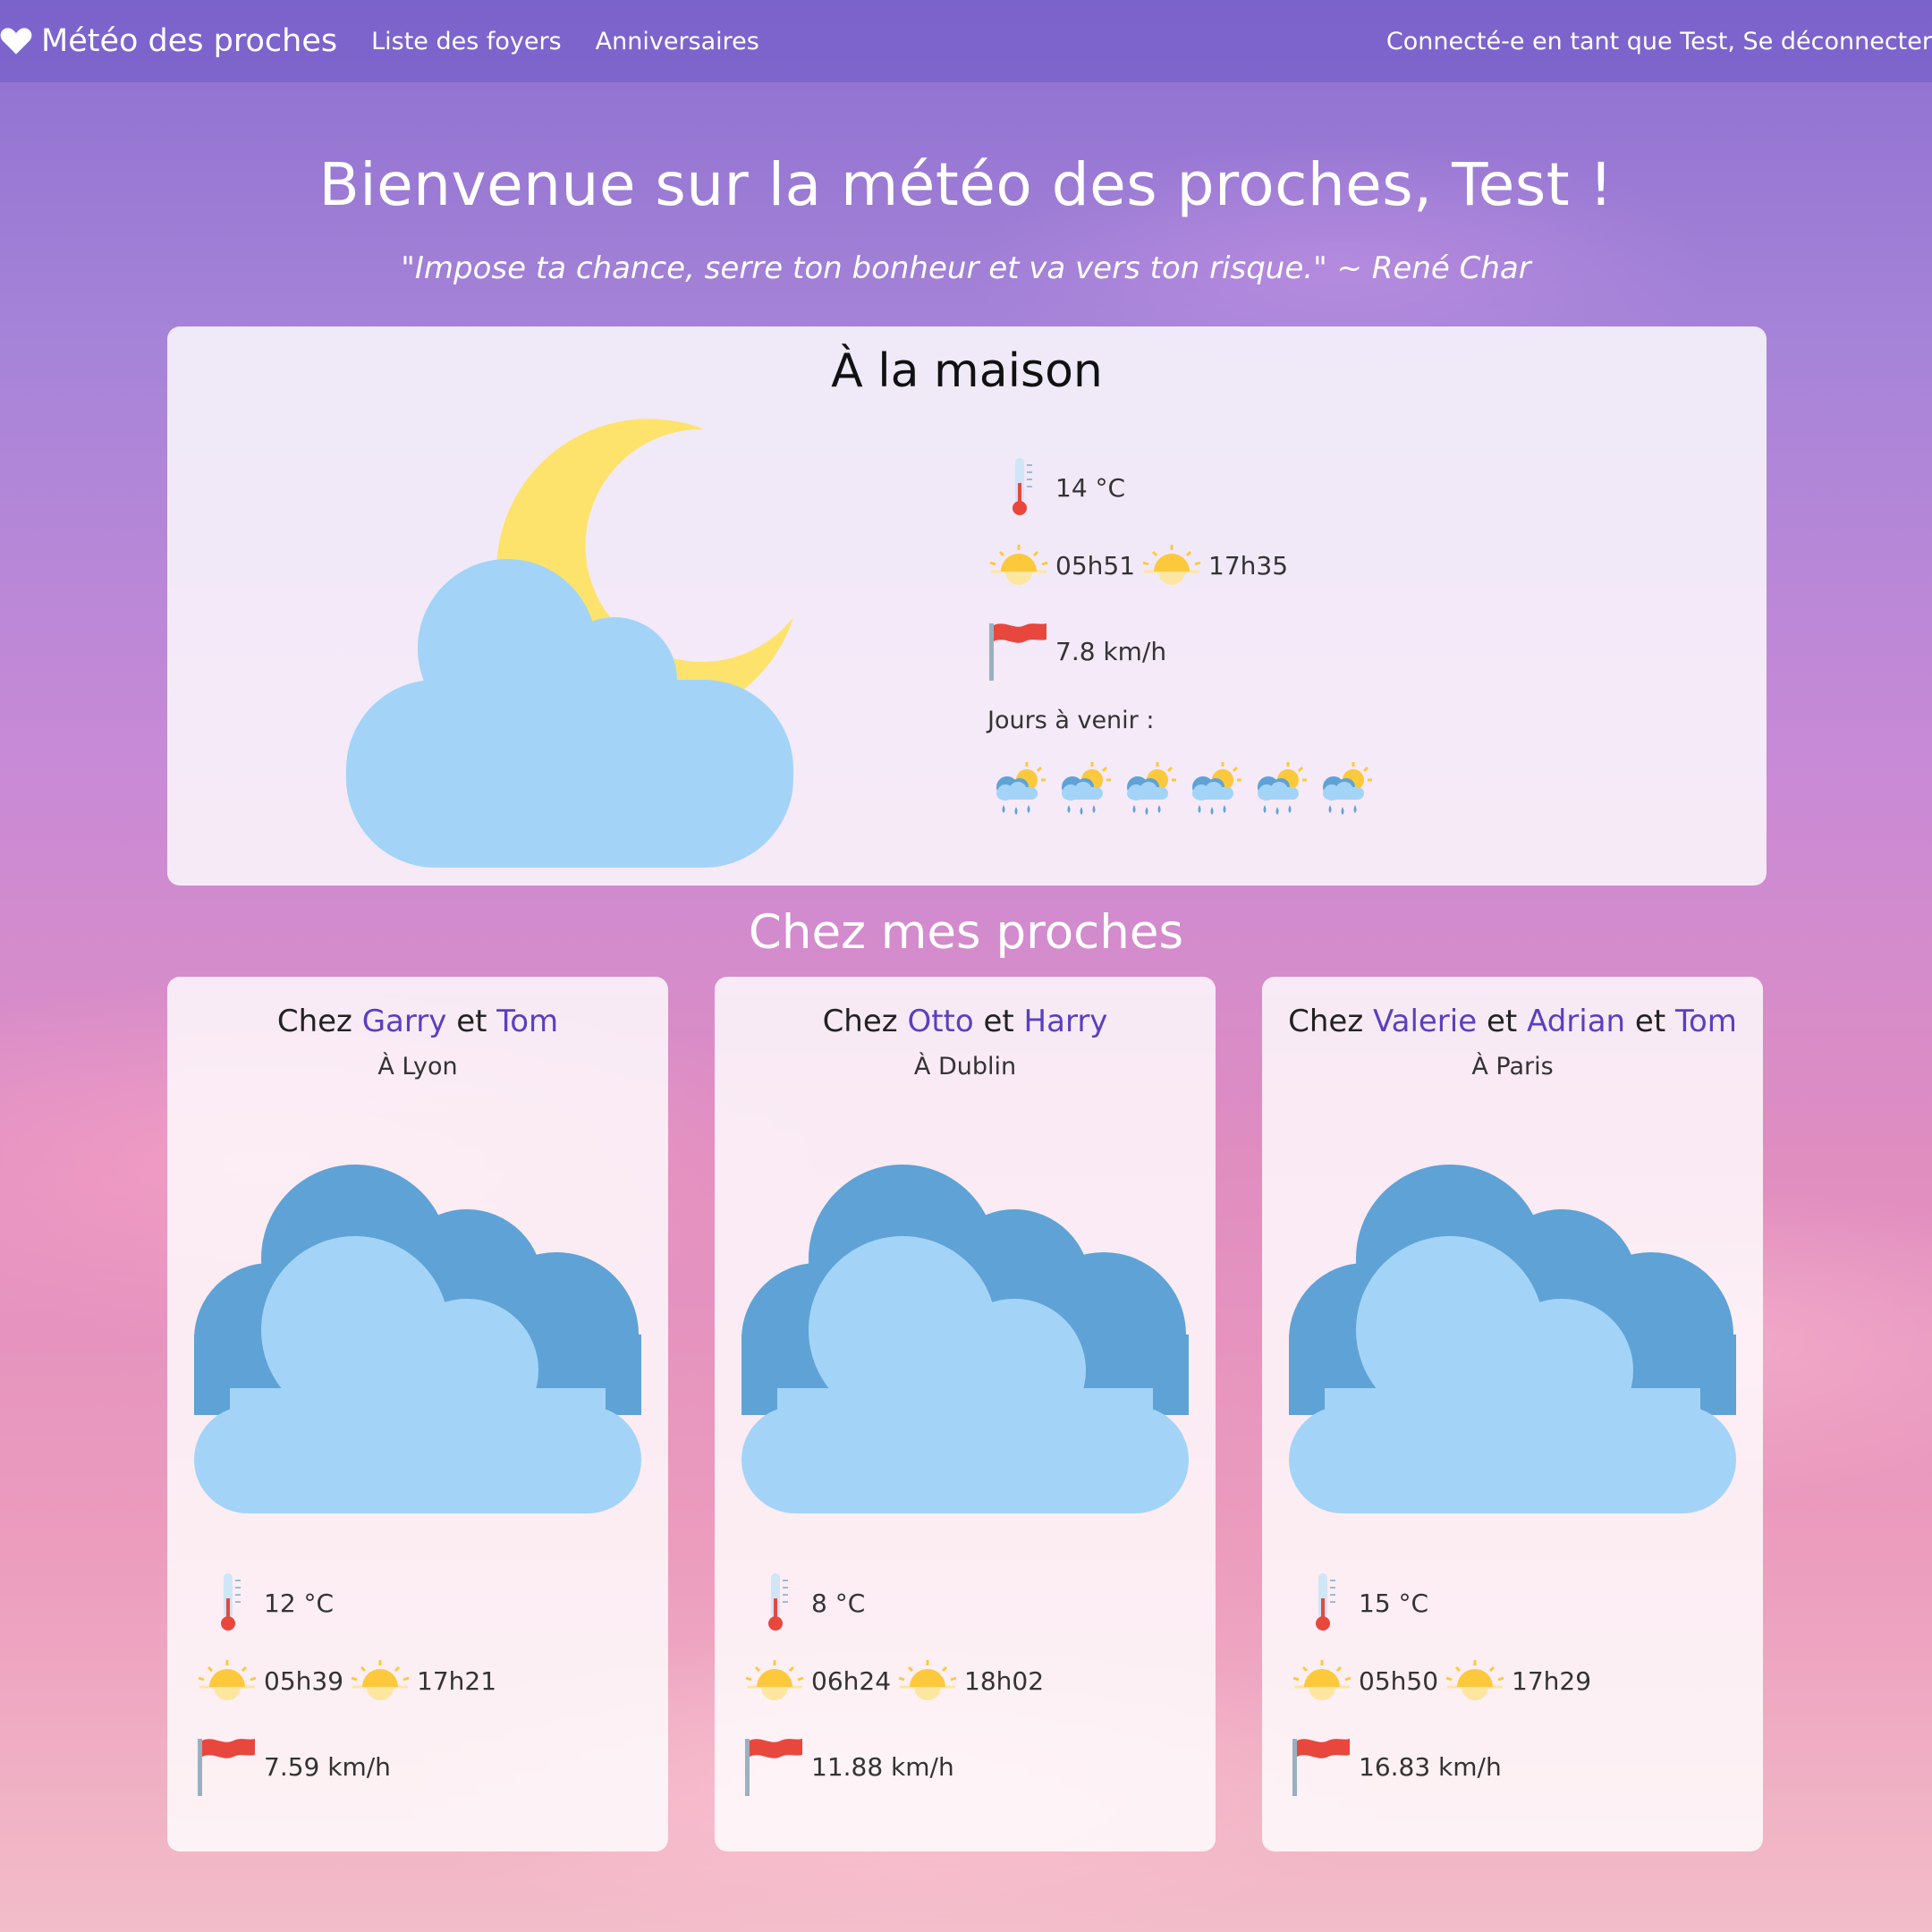 This screenshot has height=1932, width=1932. Describe the element at coordinates (1248, 565) in the screenshot. I see `sunset-value: 17h35` at that location.